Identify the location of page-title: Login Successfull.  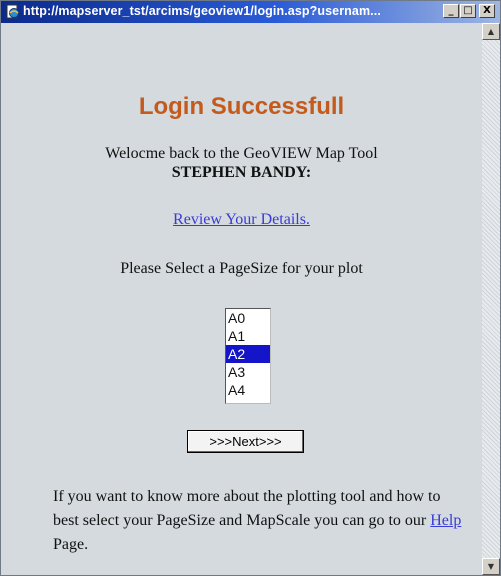
(241, 106).